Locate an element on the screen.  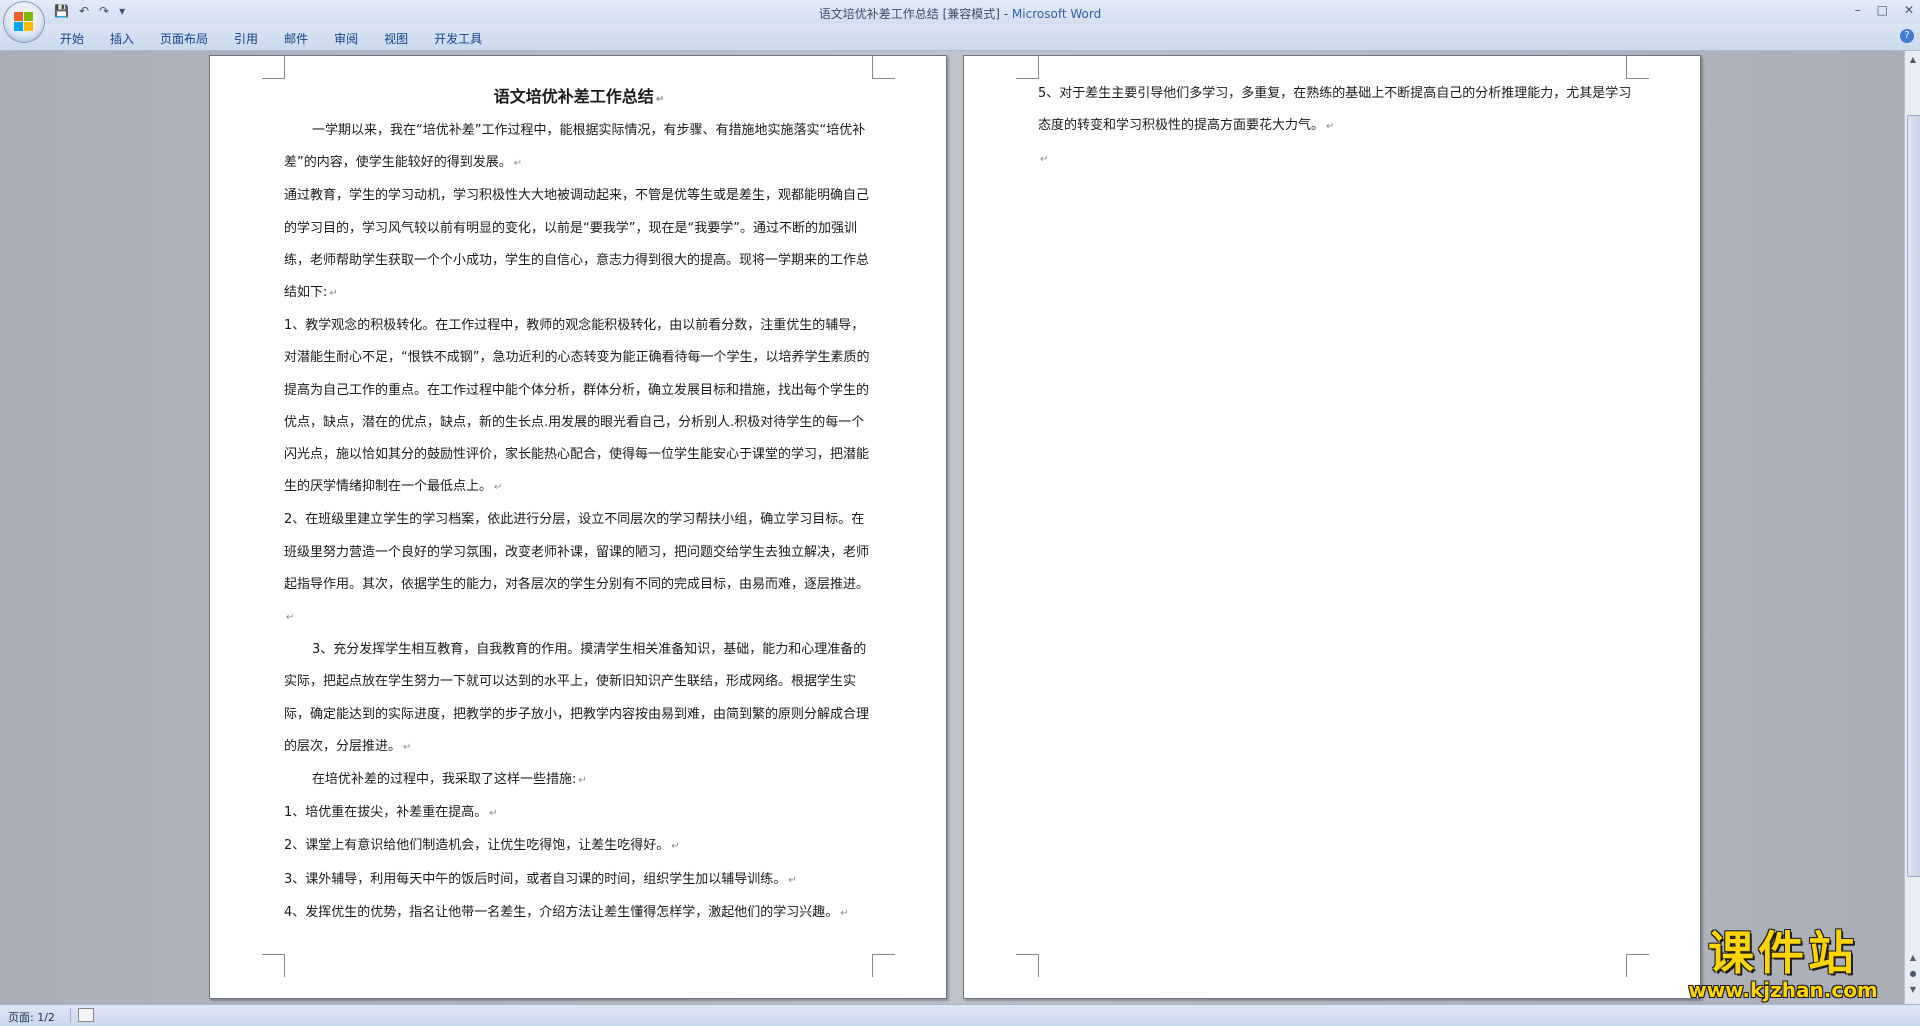
help-icon: ? is located at coordinates (1907, 36).